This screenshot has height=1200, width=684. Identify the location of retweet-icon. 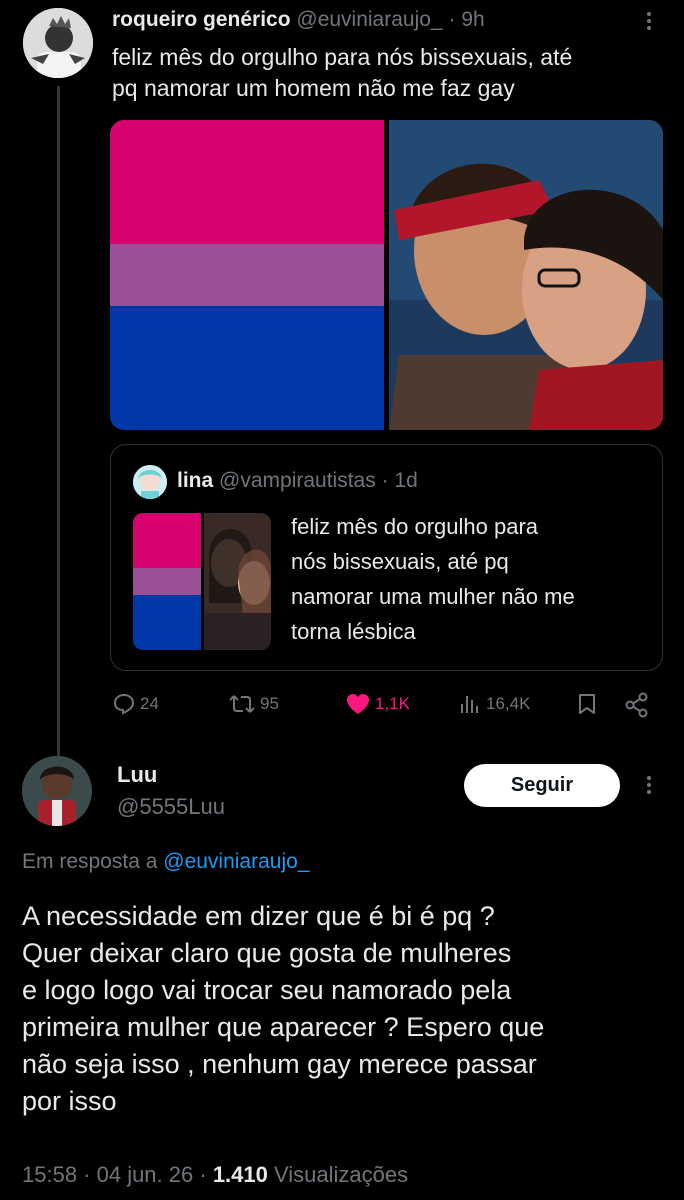
(242, 704).